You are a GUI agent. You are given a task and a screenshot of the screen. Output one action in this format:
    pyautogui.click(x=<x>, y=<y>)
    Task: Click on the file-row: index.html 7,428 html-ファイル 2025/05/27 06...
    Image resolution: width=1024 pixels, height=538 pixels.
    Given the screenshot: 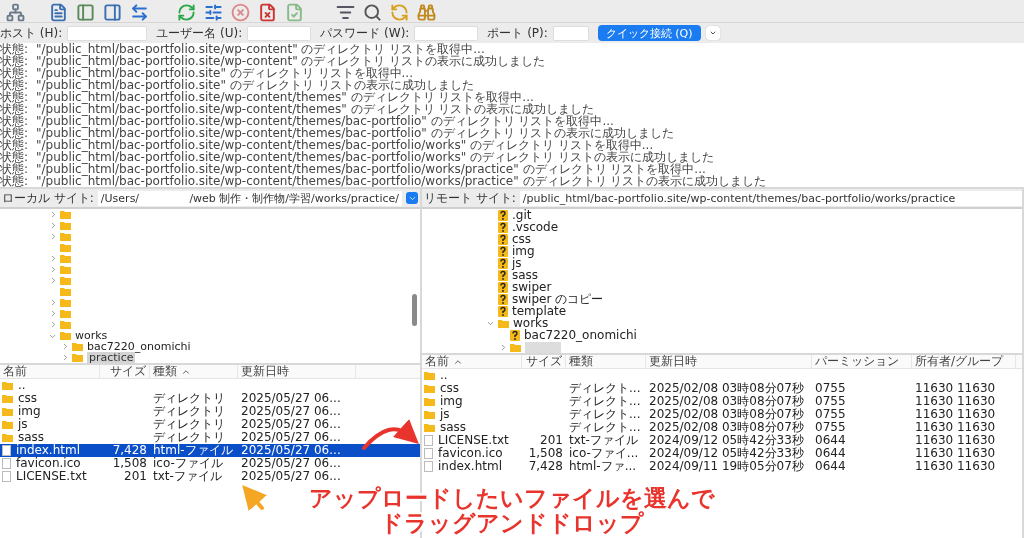 What is the action you would take?
    pyautogui.click(x=210, y=450)
    